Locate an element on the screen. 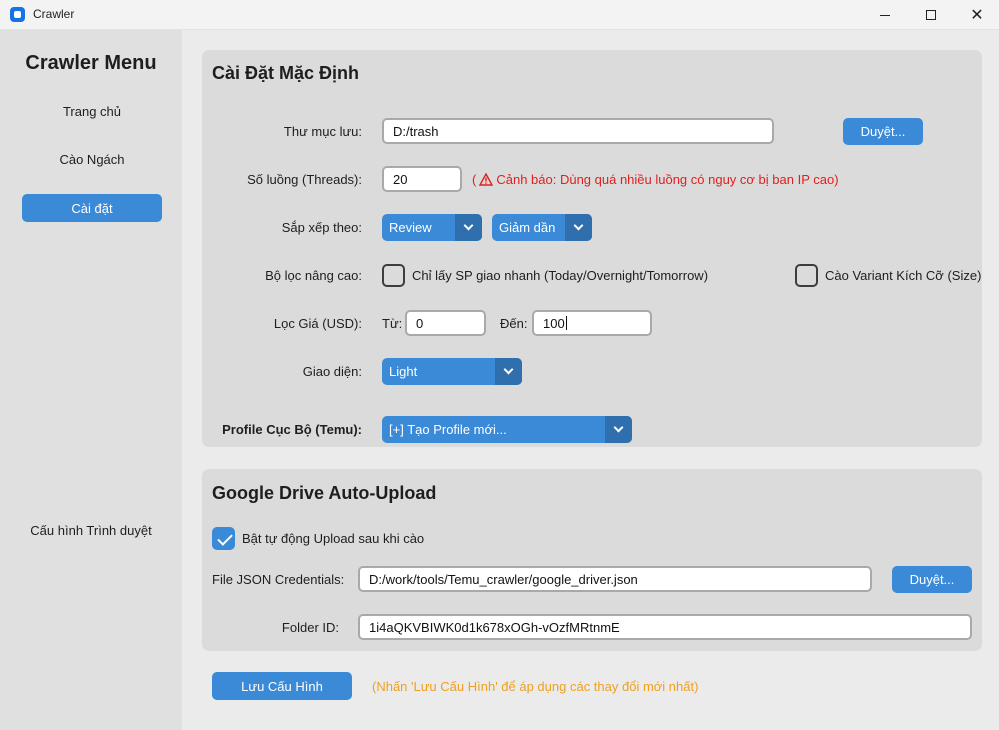  folder-id-input: 1i4aQKVBIWK0d1k678xOGh-vOzfMRtnmE is located at coordinates (665, 627).